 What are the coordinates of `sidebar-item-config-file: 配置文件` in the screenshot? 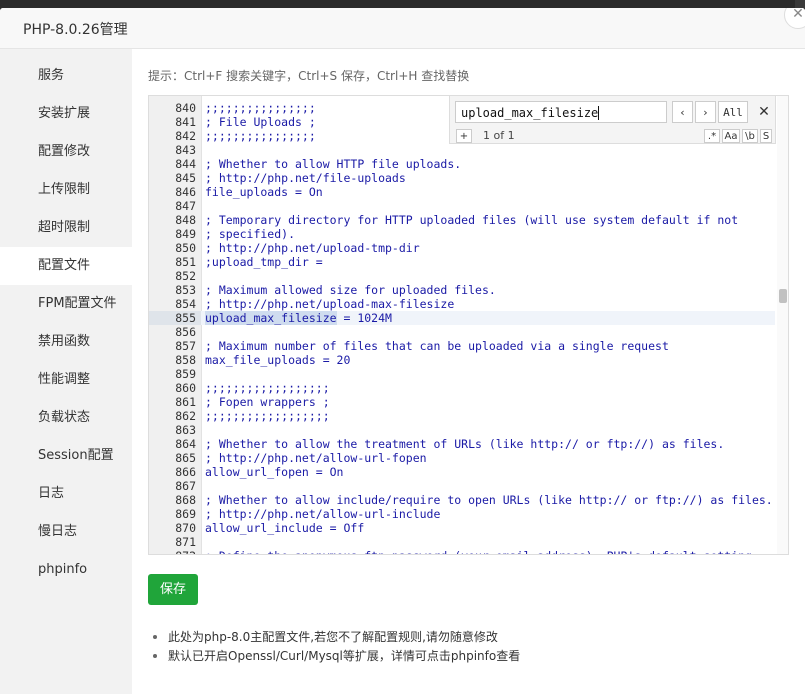 It's located at (66, 266).